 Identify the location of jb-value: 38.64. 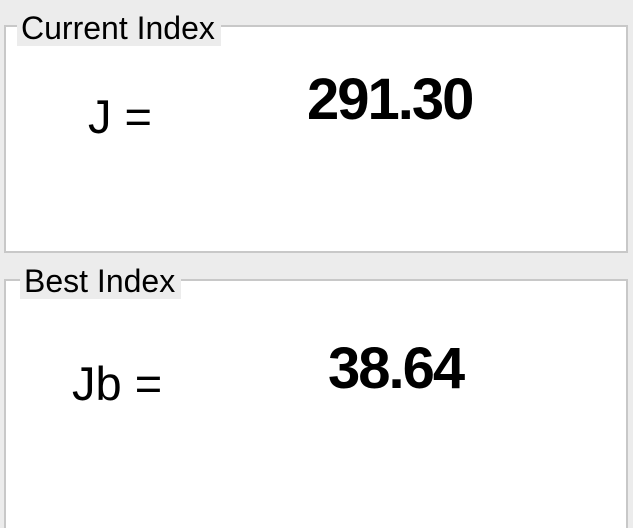
(396, 368).